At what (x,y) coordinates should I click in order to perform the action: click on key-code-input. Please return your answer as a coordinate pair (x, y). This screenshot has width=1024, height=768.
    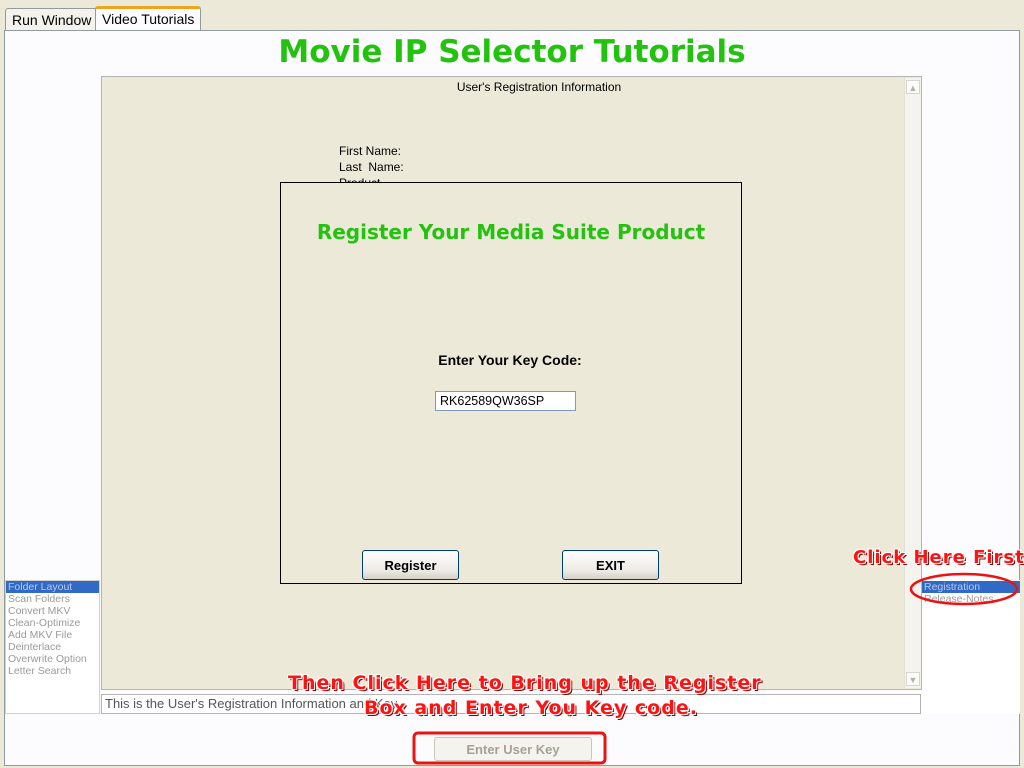
    Looking at the image, I should click on (505, 401).